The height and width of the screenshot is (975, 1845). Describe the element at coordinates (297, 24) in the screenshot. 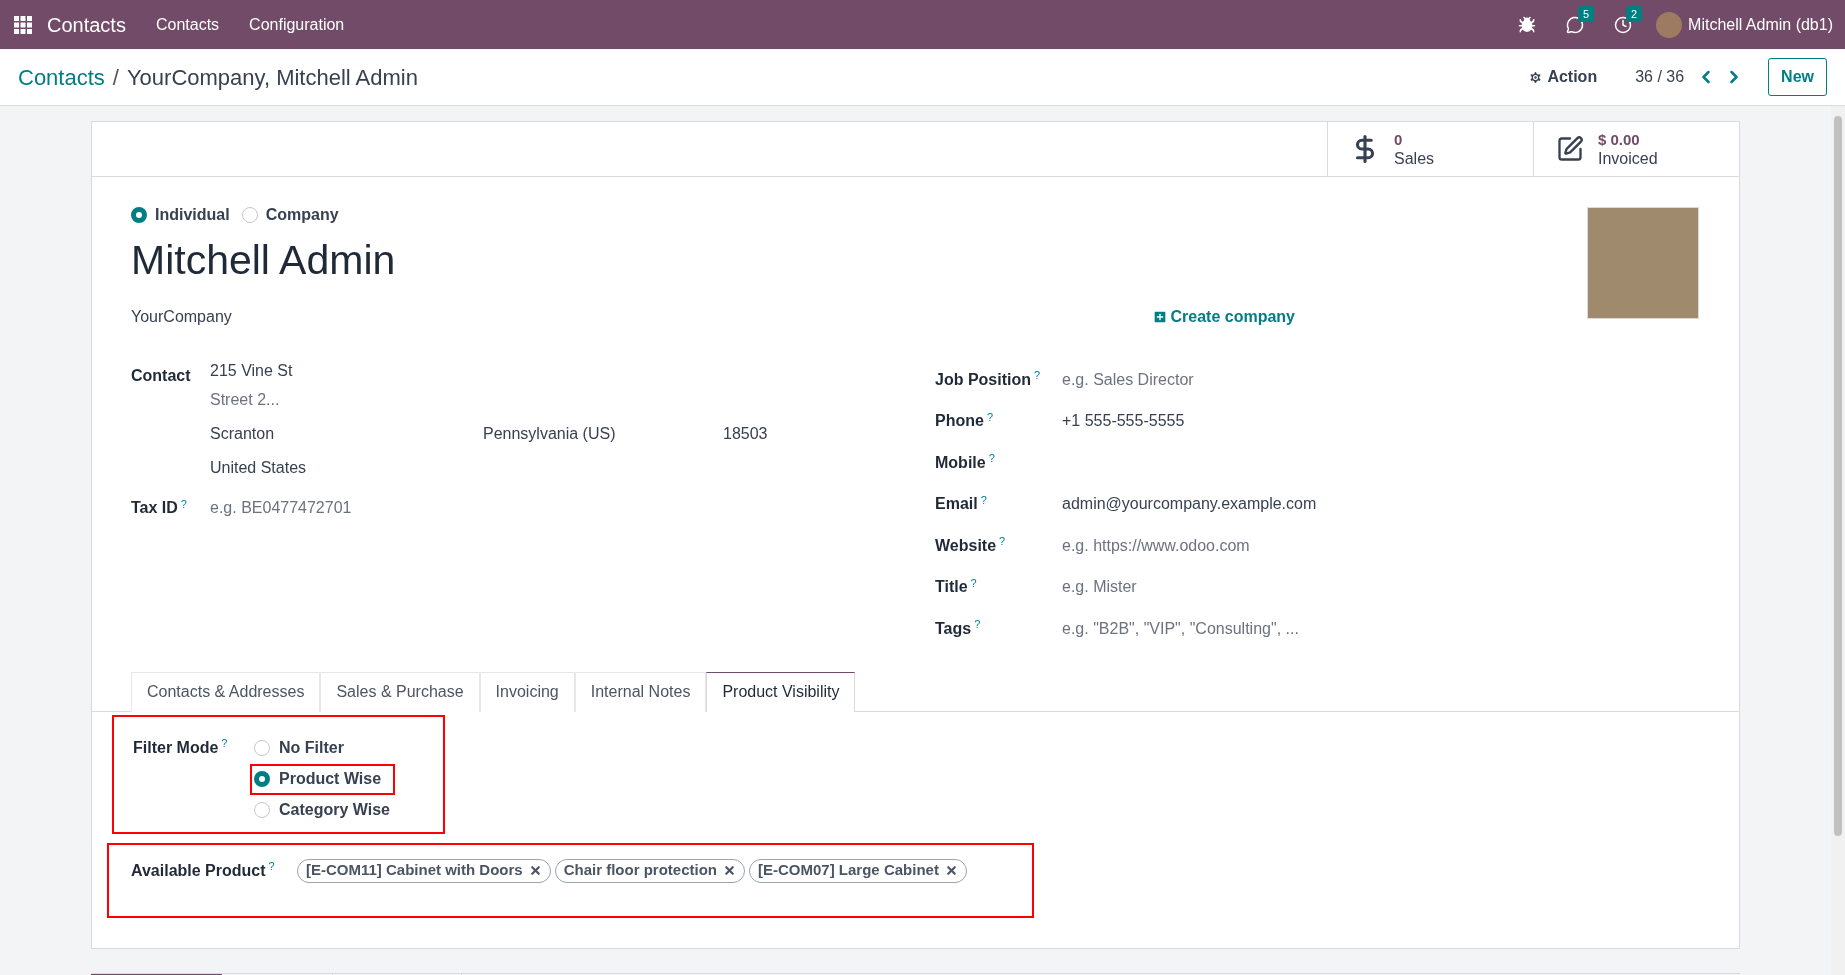

I see `menu-item: Configuration` at that location.